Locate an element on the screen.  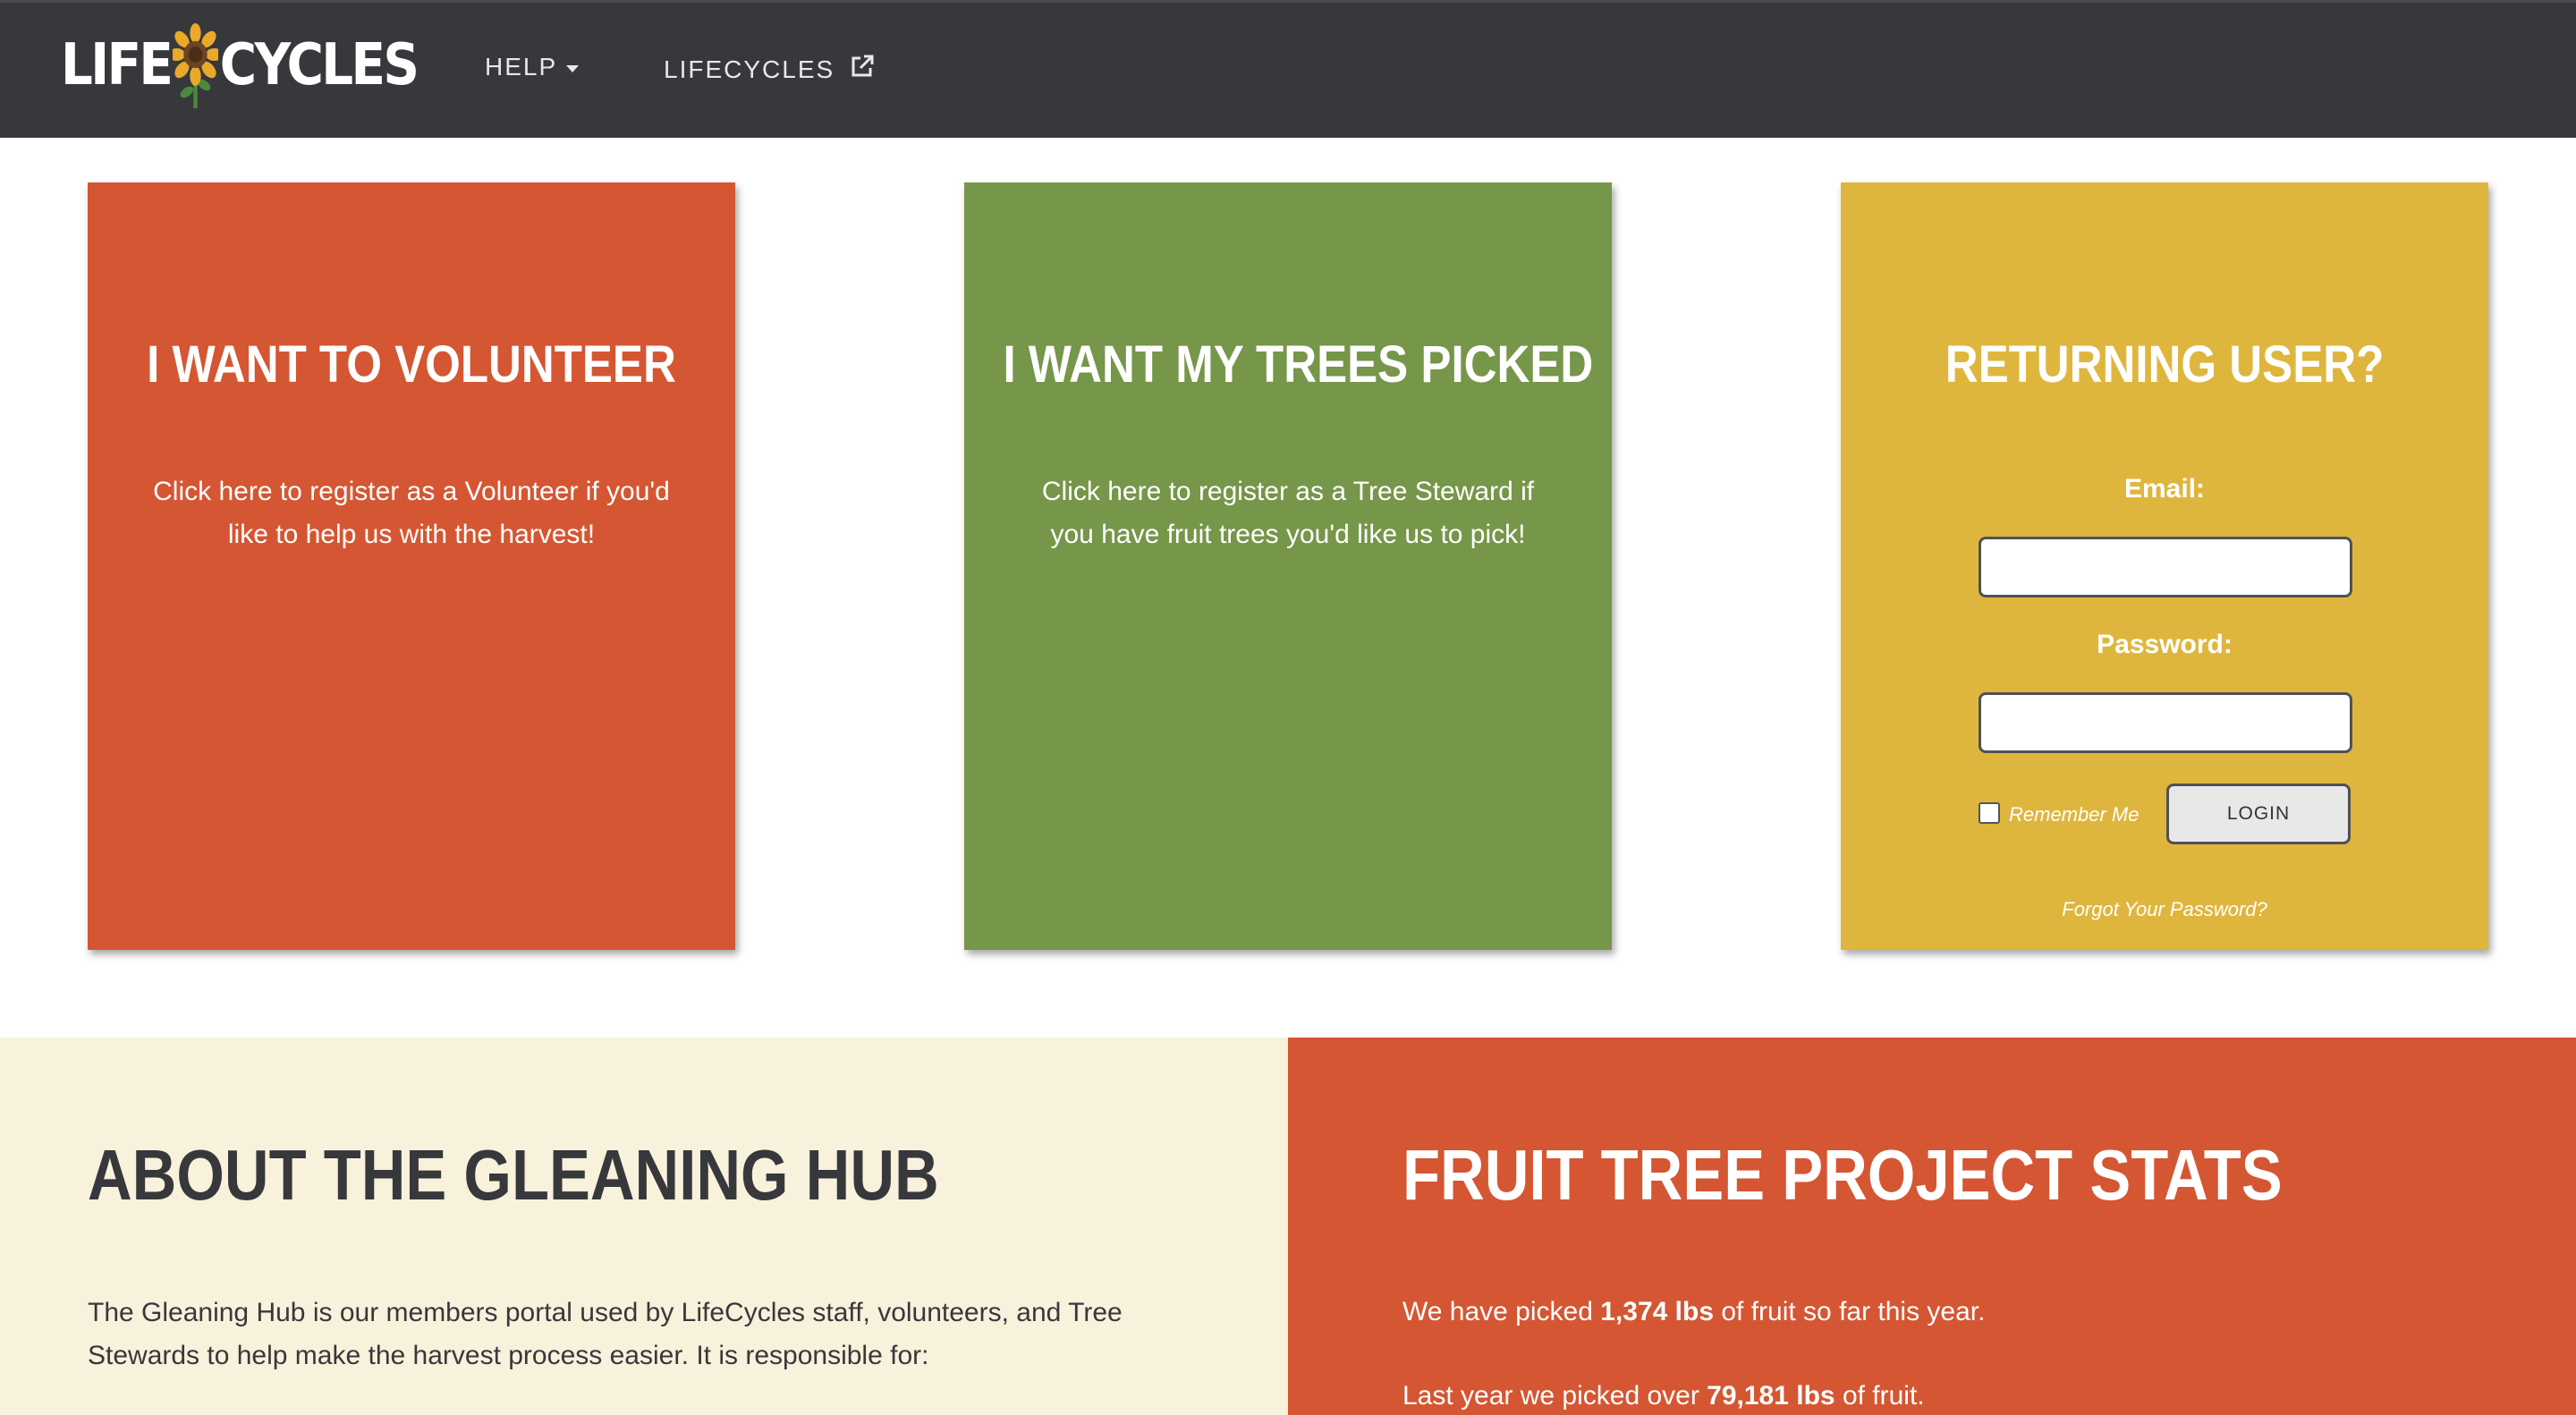
nav-lifecycles-label: LIFECYCLES is located at coordinates (749, 69).